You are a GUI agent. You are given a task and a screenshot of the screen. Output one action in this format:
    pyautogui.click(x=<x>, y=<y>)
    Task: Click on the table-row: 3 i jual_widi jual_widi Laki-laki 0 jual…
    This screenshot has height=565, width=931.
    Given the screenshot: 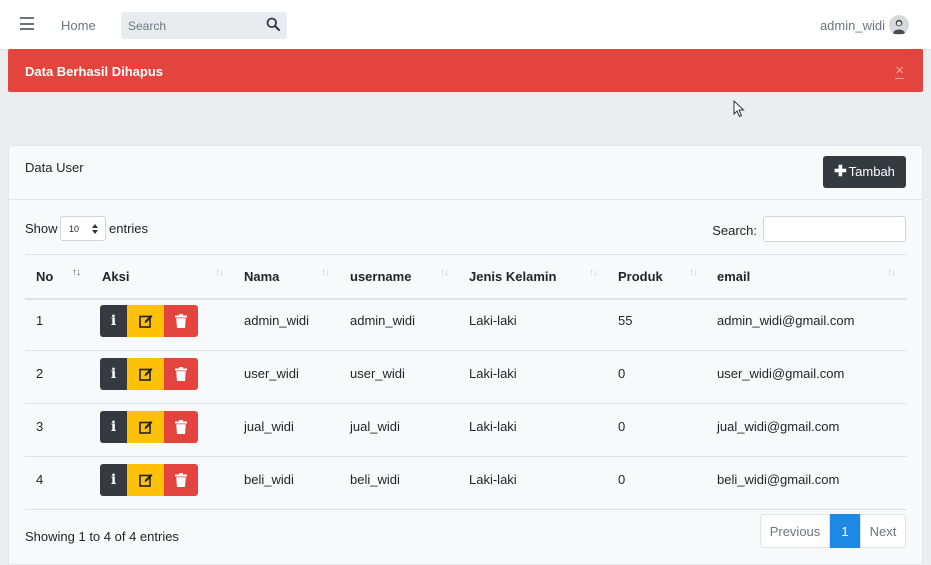 What is the action you would take?
    pyautogui.click(x=466, y=430)
    